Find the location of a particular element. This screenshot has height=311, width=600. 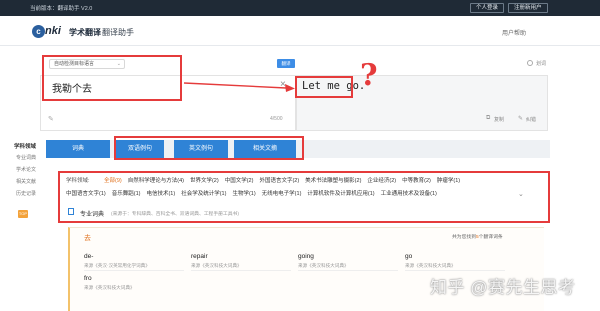

zhihu-watermark: 知乎 @赛先生思考 is located at coordinates (503, 287).